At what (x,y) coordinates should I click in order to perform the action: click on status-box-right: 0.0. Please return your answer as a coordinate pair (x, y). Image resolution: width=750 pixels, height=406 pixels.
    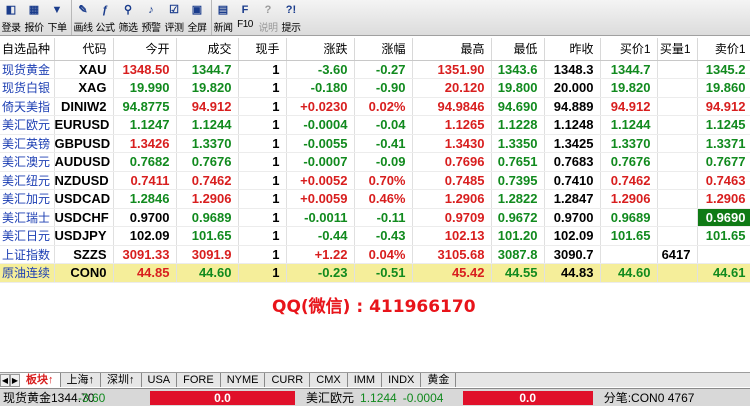
    Looking at the image, I should click on (527, 397).